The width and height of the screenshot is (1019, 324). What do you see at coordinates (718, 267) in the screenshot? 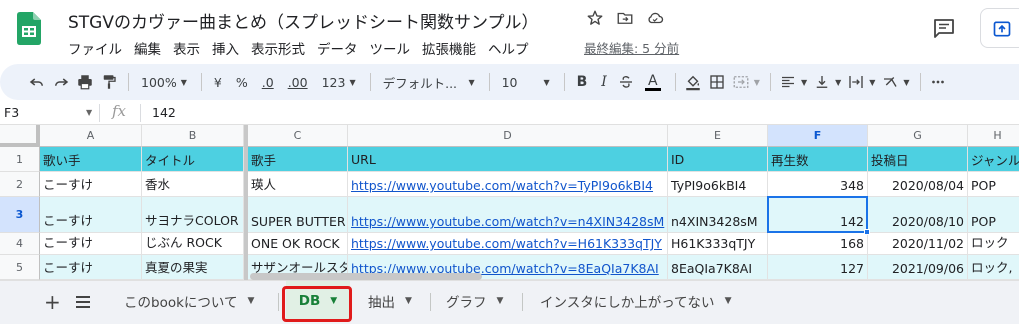
I see `cell-id: 8EaQIa7K8AI` at bounding box center [718, 267].